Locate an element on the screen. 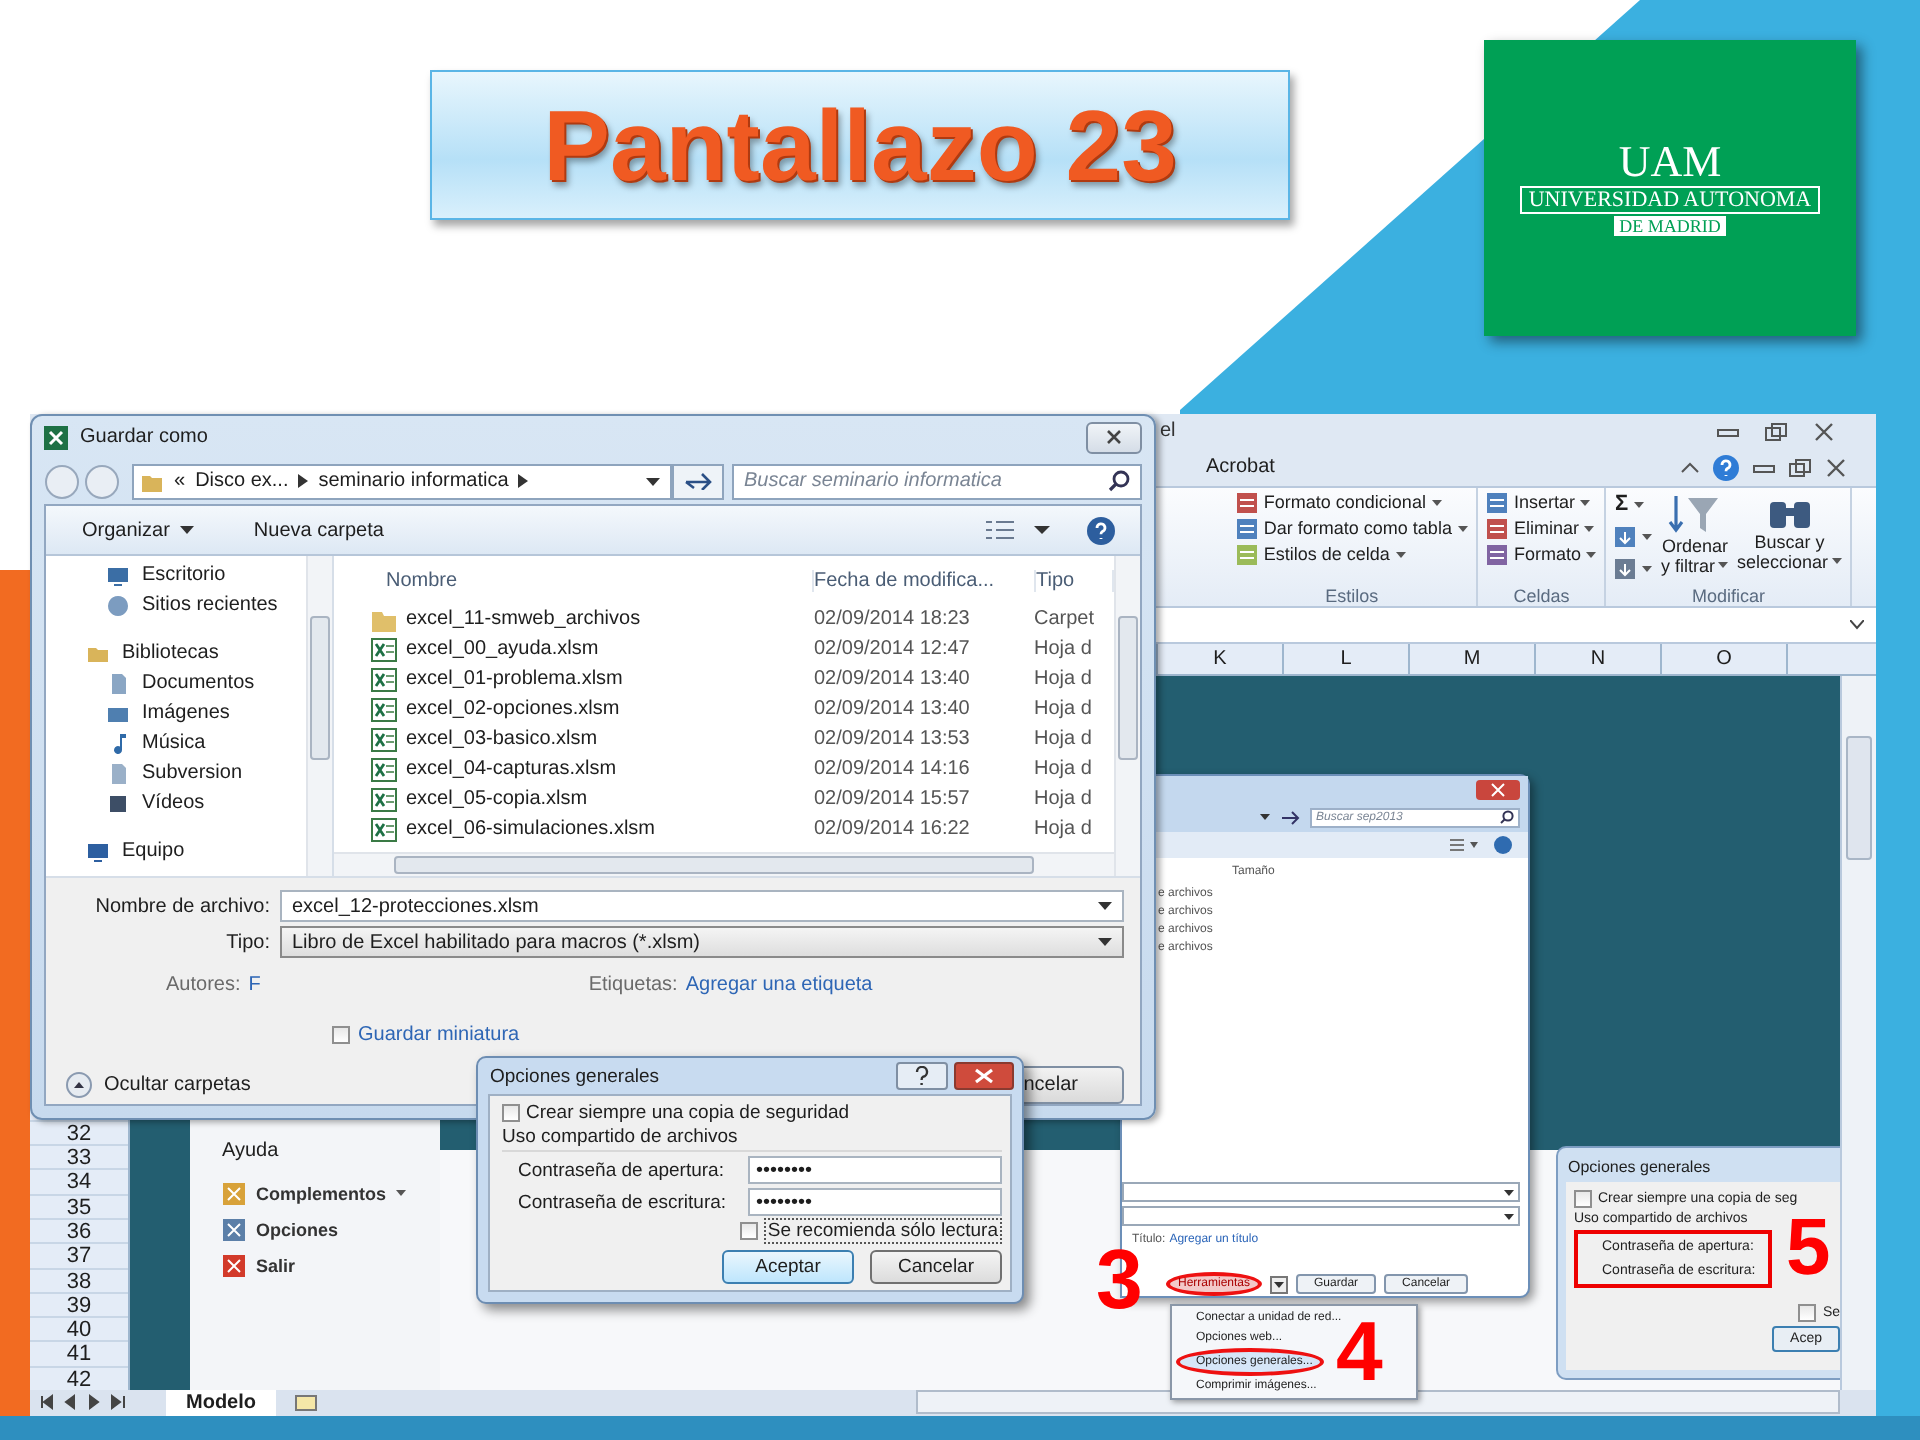 This screenshot has height=1440, width=1920. row-header: 33 is located at coordinates (79, 1156).